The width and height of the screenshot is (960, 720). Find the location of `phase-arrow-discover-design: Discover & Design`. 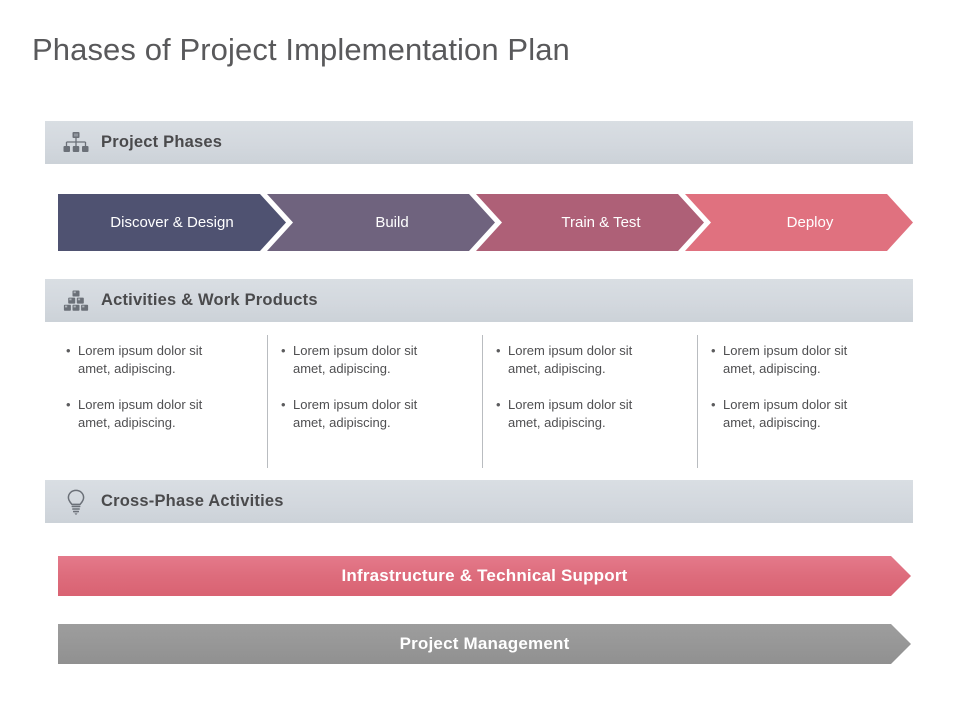

phase-arrow-discover-design: Discover & Design is located at coordinates (172, 222).